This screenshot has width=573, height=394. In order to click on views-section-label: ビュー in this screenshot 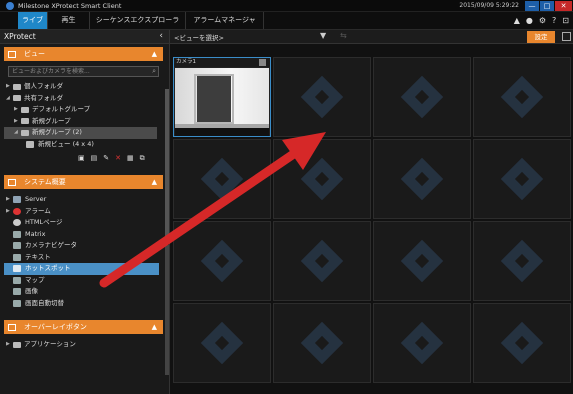, I will do `click(34, 54)`.